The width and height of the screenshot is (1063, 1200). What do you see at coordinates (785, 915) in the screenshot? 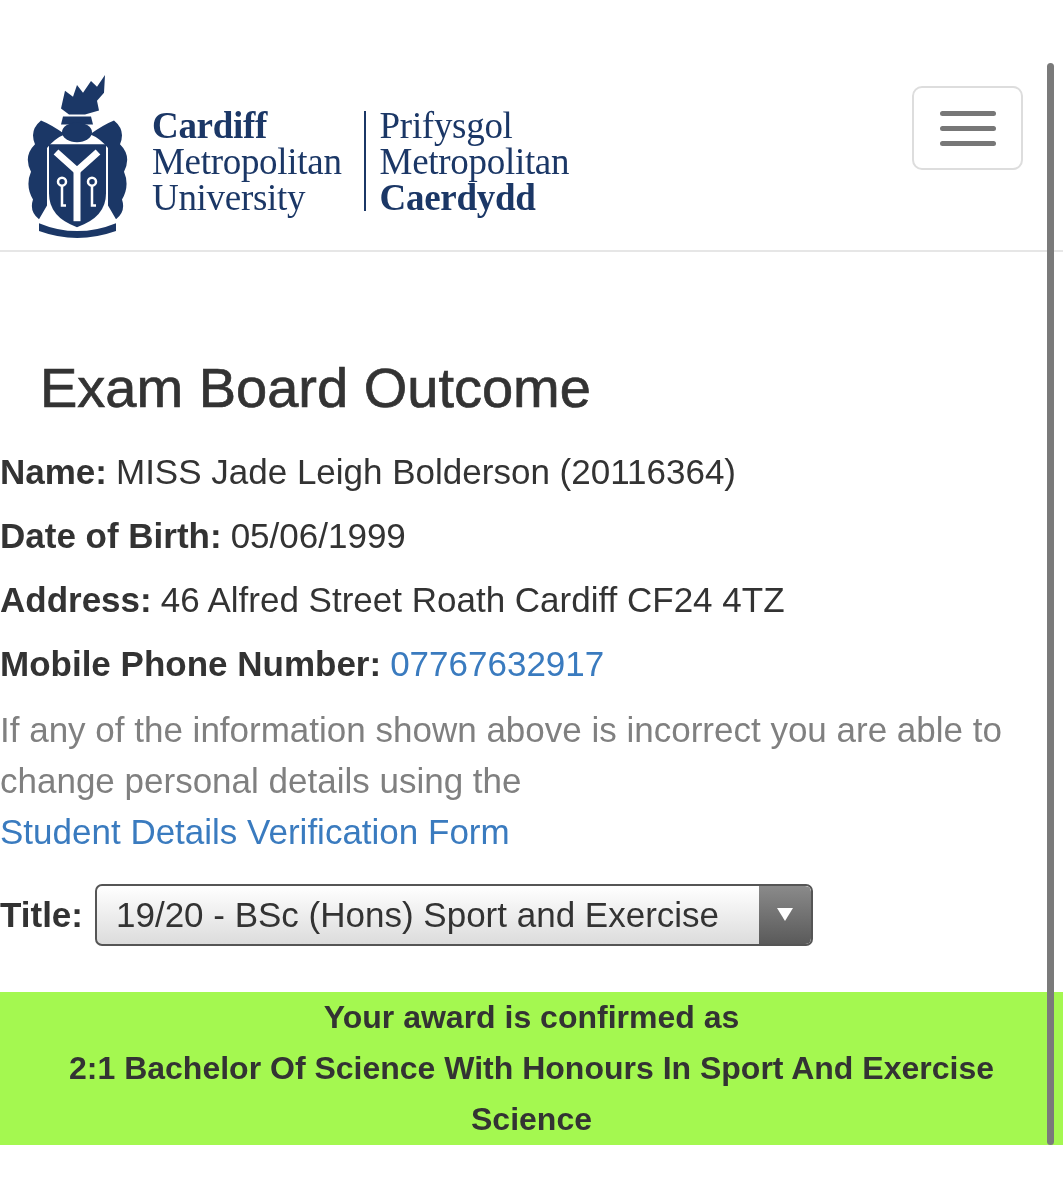
I see `dropdown-caret-icon` at bounding box center [785, 915].